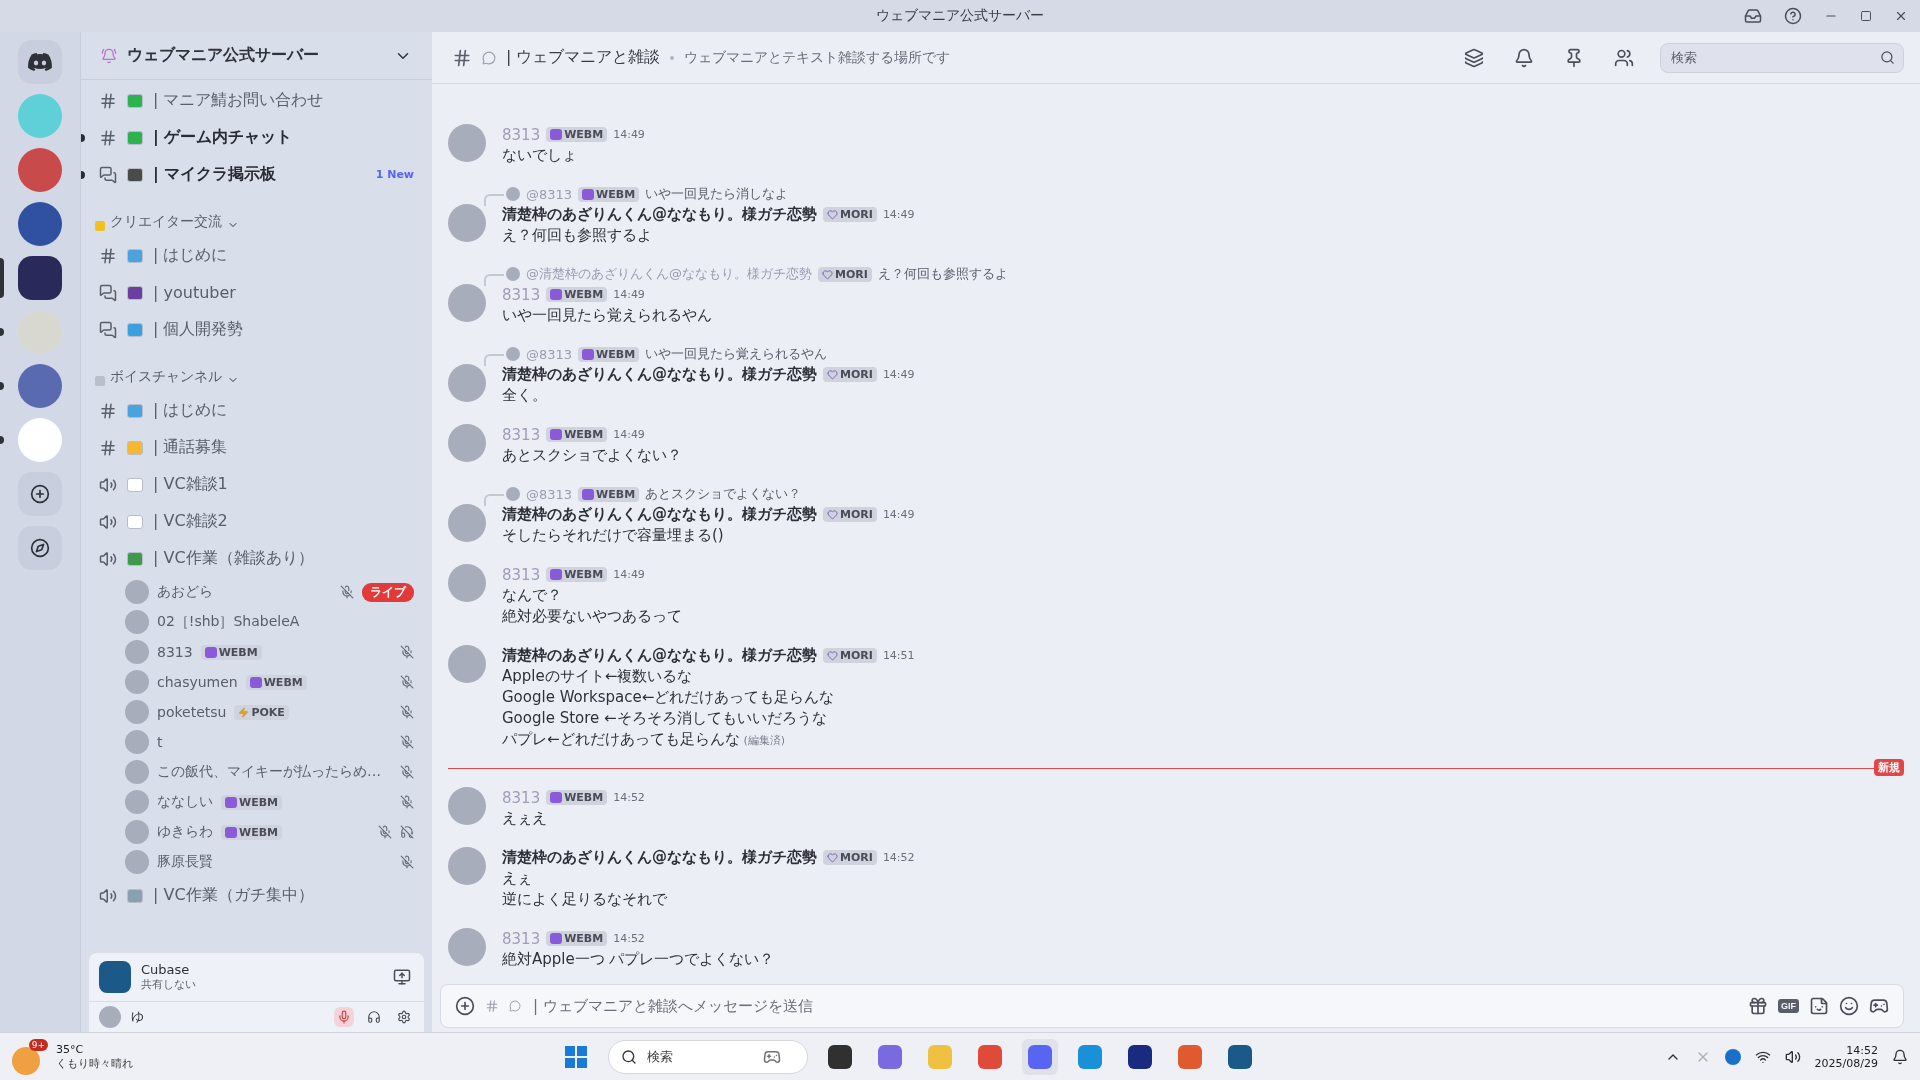 Image resolution: width=1920 pixels, height=1080 pixels. I want to click on emoji-icon, so click(1849, 1006).